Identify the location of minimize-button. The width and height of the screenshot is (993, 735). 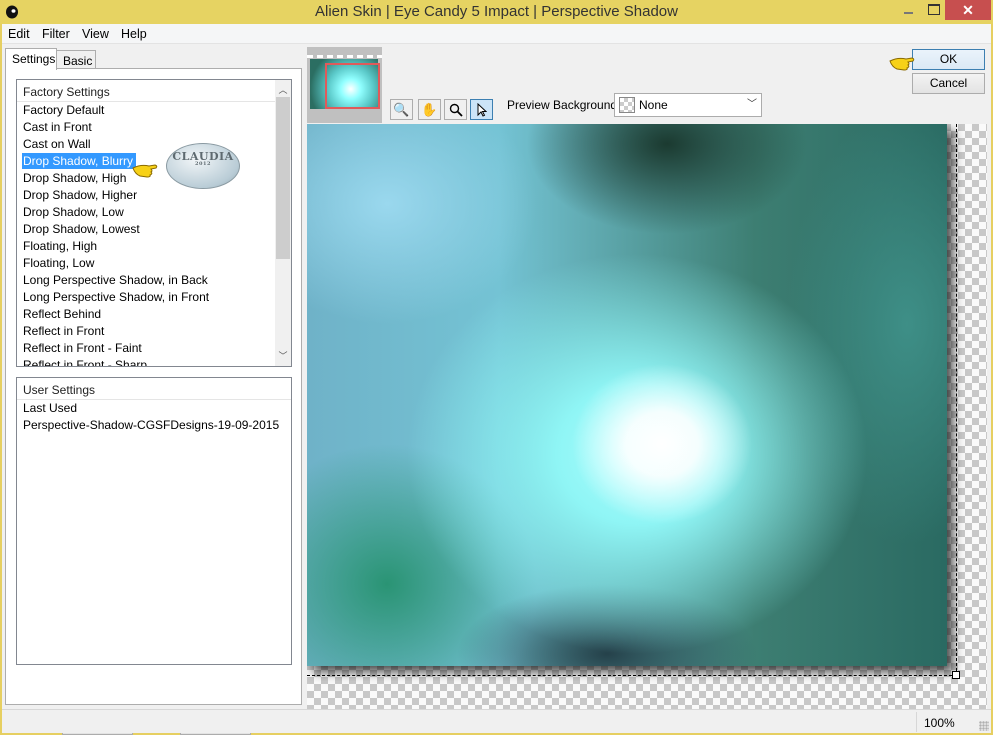
(909, 10).